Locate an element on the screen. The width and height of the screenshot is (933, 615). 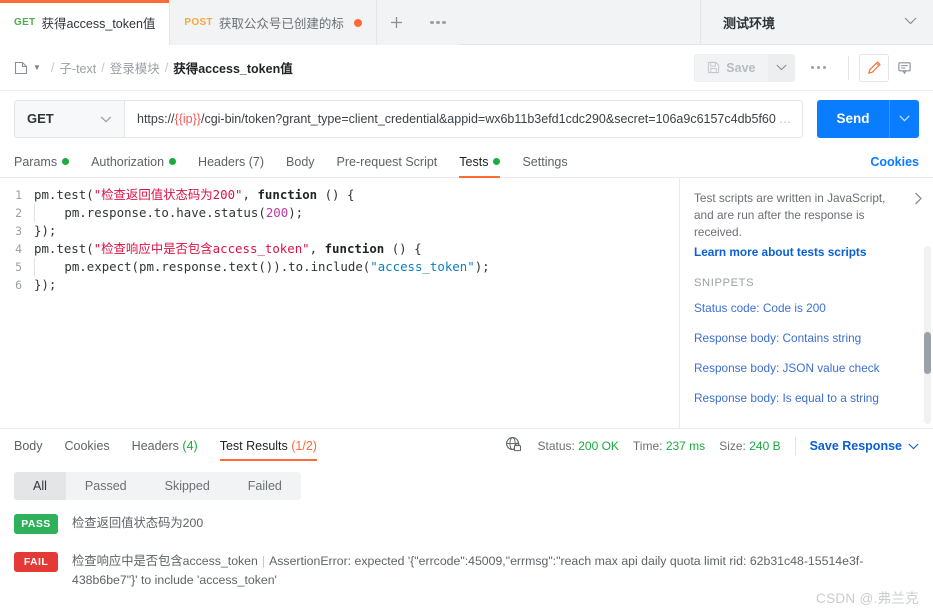
tab-label: Settings is located at coordinates (545, 161).